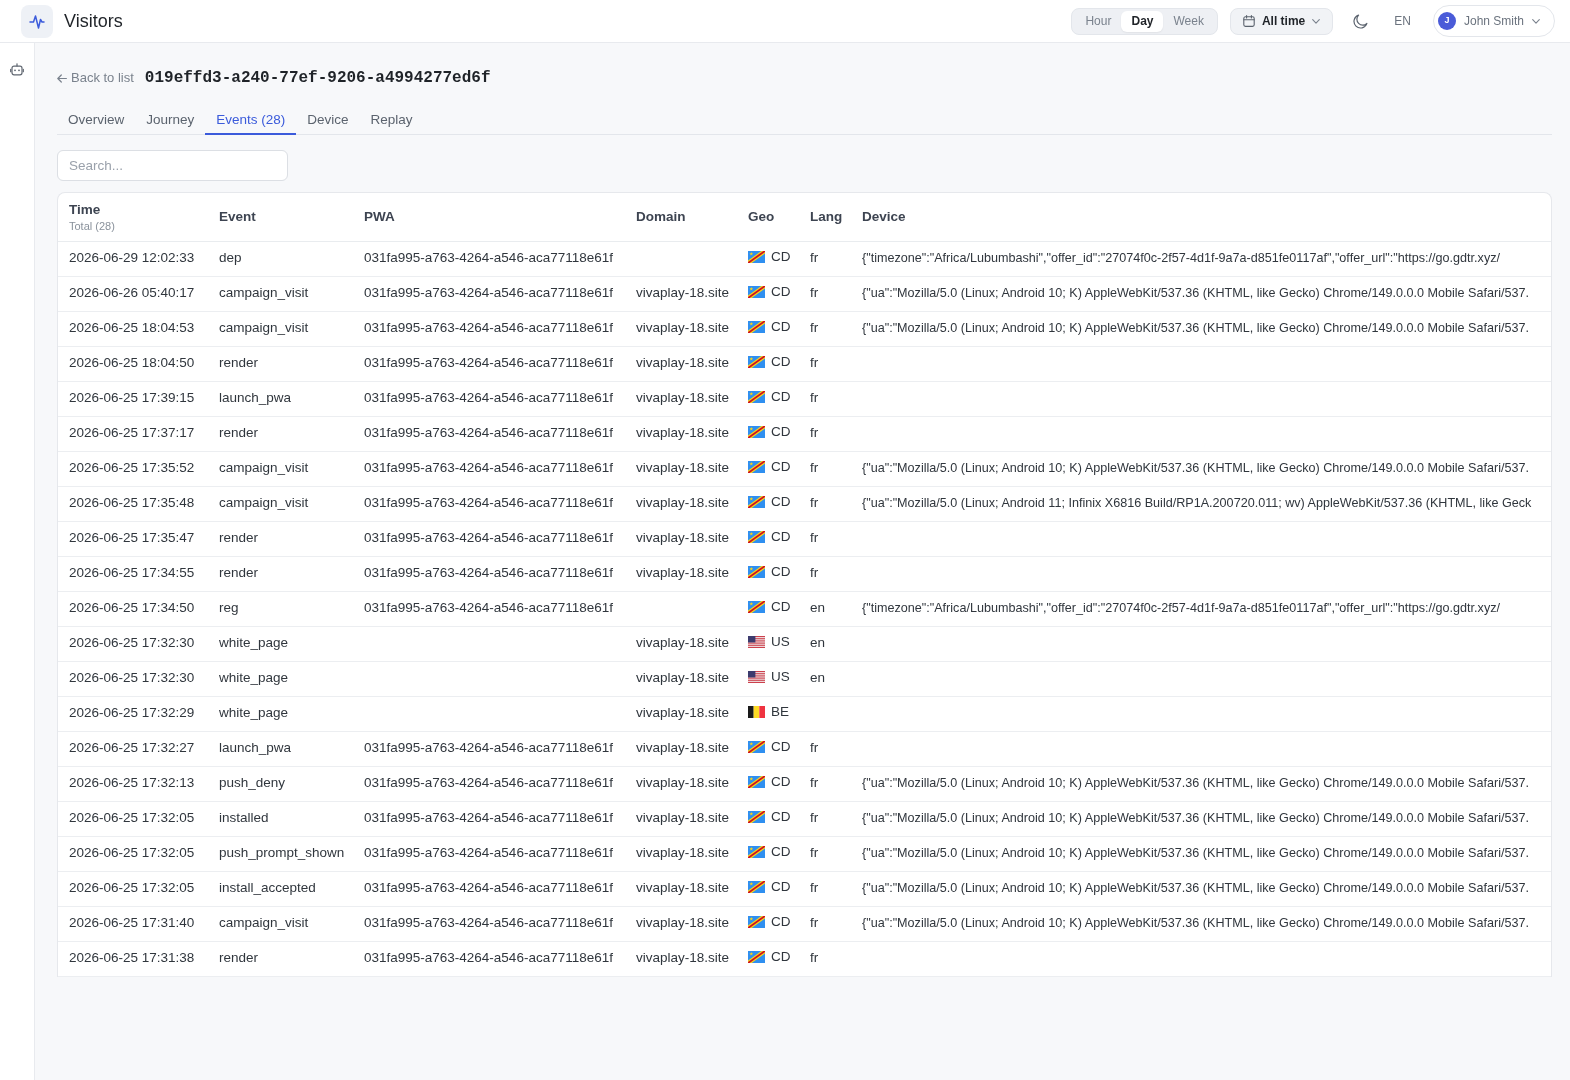  I want to click on moon-icon, so click(1361, 21).